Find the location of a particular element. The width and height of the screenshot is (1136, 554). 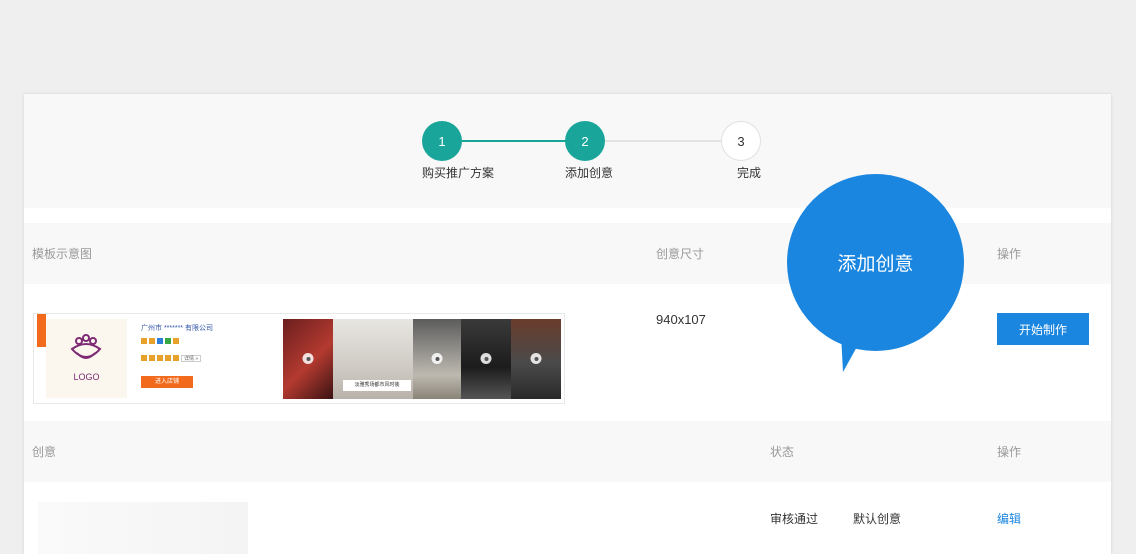

step-2-circle: 2 is located at coordinates (585, 141).